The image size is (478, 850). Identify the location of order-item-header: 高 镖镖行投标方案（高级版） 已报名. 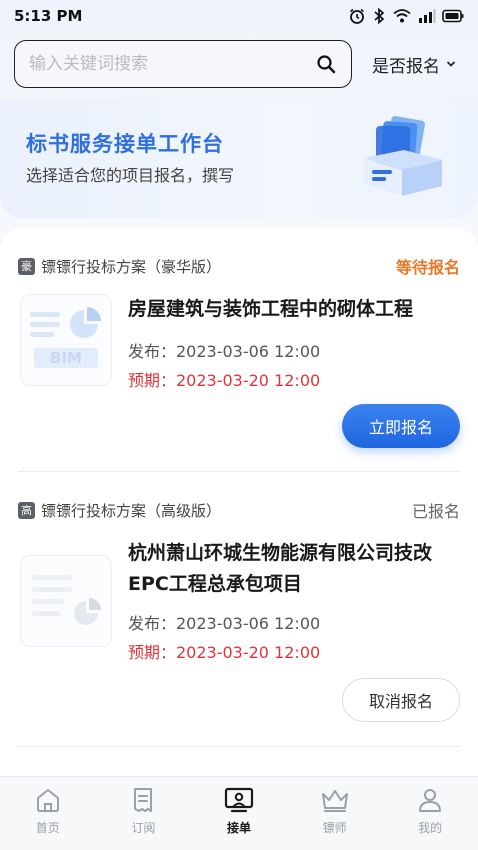
(239, 510).